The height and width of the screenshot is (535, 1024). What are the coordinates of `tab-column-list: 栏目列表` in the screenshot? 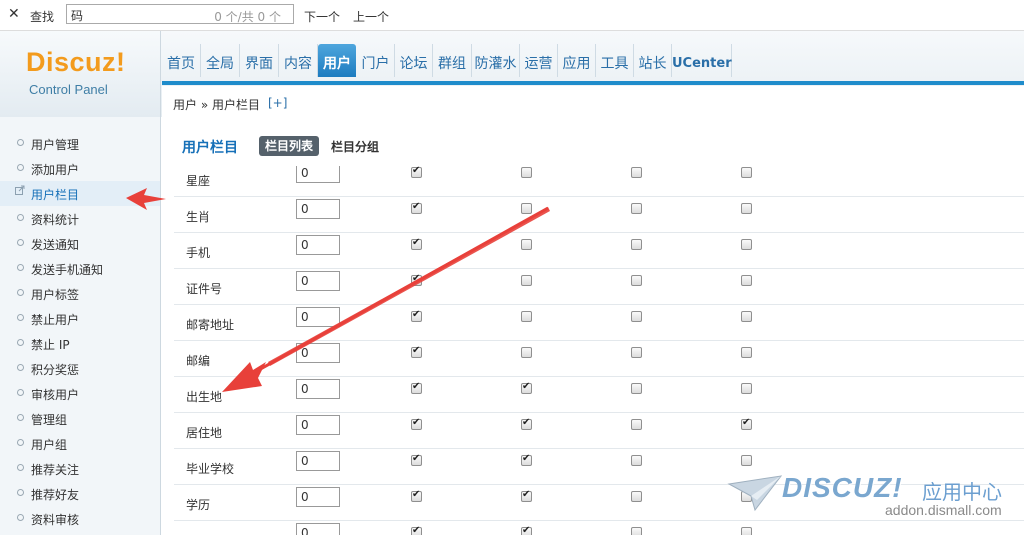 It's located at (289, 146).